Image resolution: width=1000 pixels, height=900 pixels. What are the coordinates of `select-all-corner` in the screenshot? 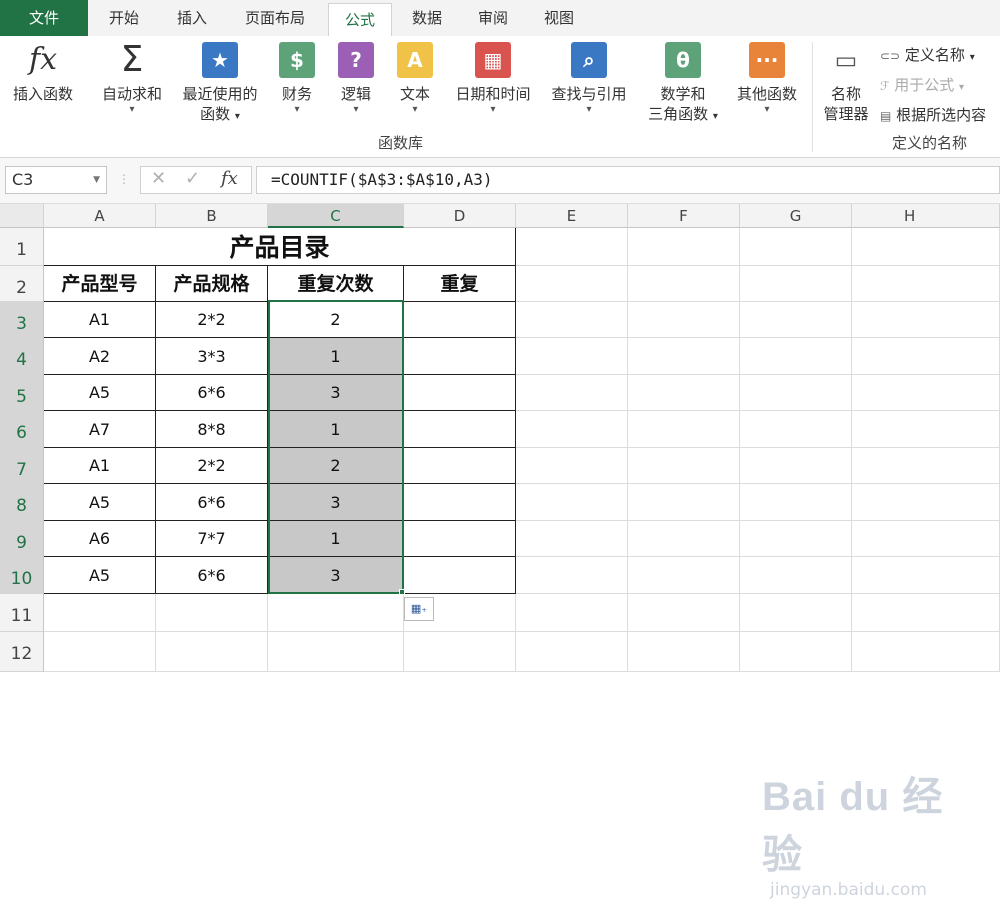 It's located at (22, 216).